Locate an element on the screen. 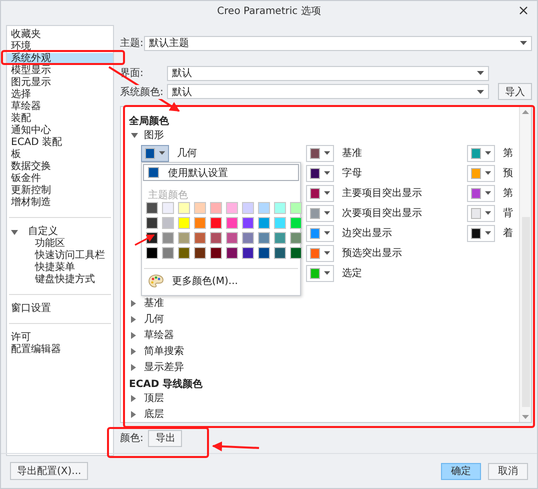 The height and width of the screenshot is (489, 538). category-item: 通知中心 is located at coordinates (60, 131).